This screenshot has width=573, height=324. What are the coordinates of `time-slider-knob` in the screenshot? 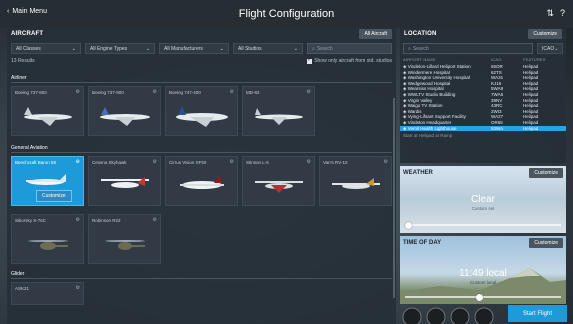 It's located at (480, 297).